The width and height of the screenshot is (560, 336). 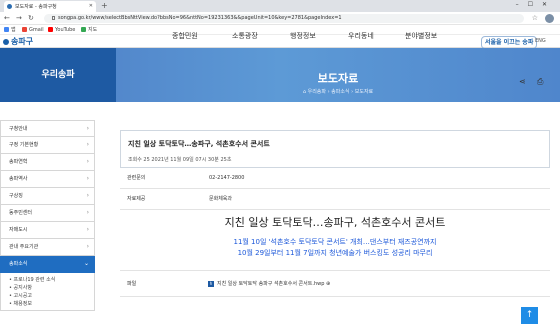 I want to click on body-title: 지친 일상 토닥토닥…송파구, 석촌호수서 콘서트, so click(x=335, y=222).